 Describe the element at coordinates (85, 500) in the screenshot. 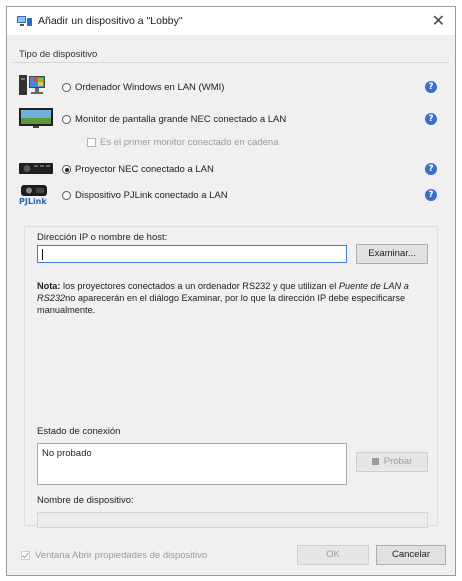

I see `device-name-label: Nombre de dispositivo:` at that location.